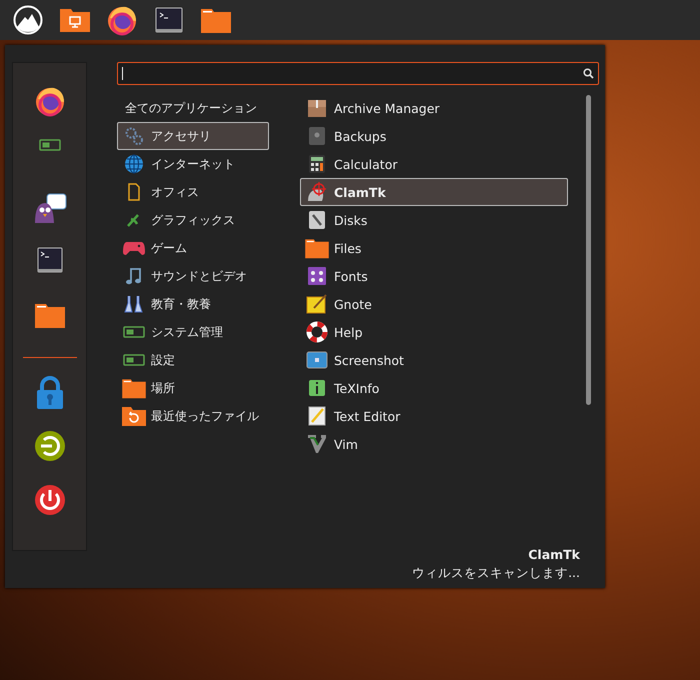 The image size is (700, 680). Describe the element at coordinates (317, 108) in the screenshot. I see `box-icon` at that location.